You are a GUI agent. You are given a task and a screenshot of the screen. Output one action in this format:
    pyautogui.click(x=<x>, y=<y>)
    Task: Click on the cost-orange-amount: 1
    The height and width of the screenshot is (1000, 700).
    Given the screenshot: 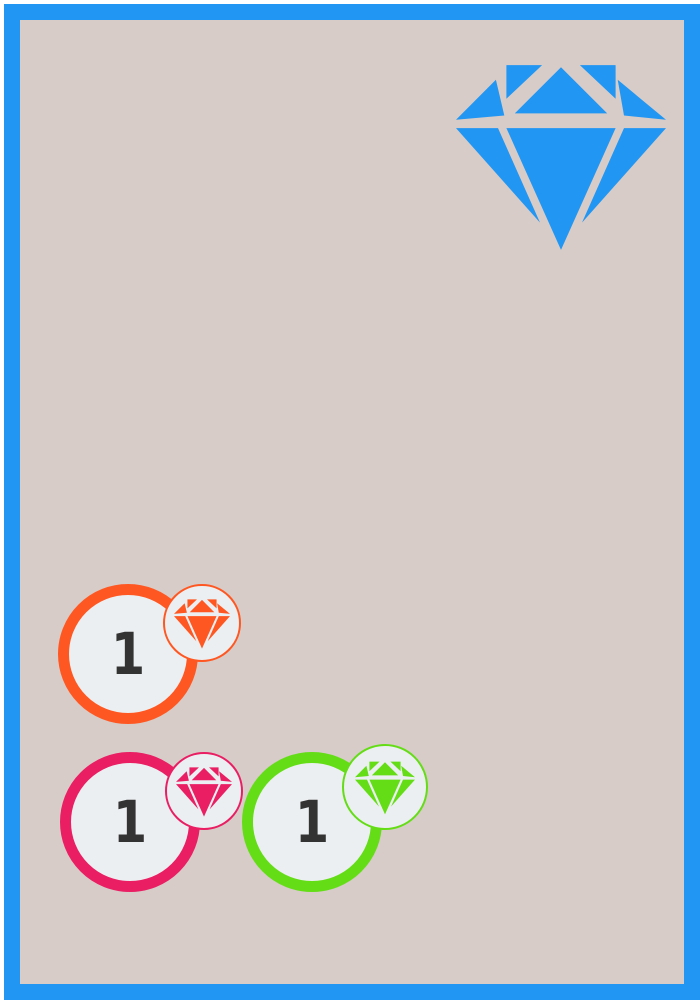 What is the action you would take?
    pyautogui.click(x=128, y=654)
    